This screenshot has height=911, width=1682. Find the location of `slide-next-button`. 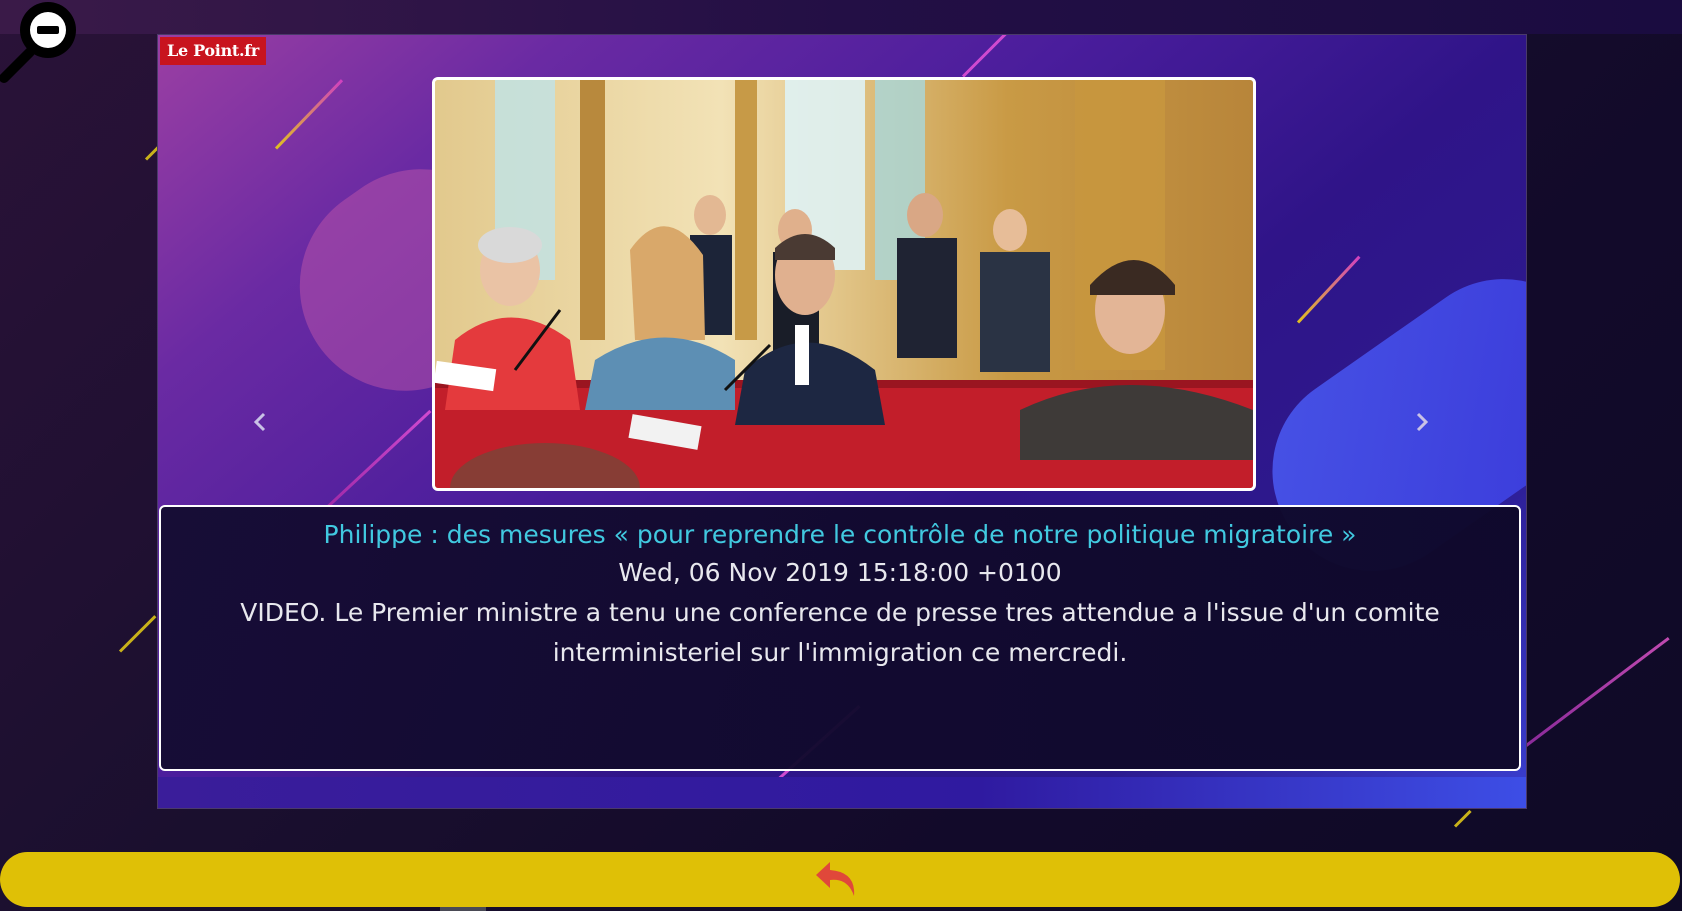

slide-next-button is located at coordinates (1422, 422).